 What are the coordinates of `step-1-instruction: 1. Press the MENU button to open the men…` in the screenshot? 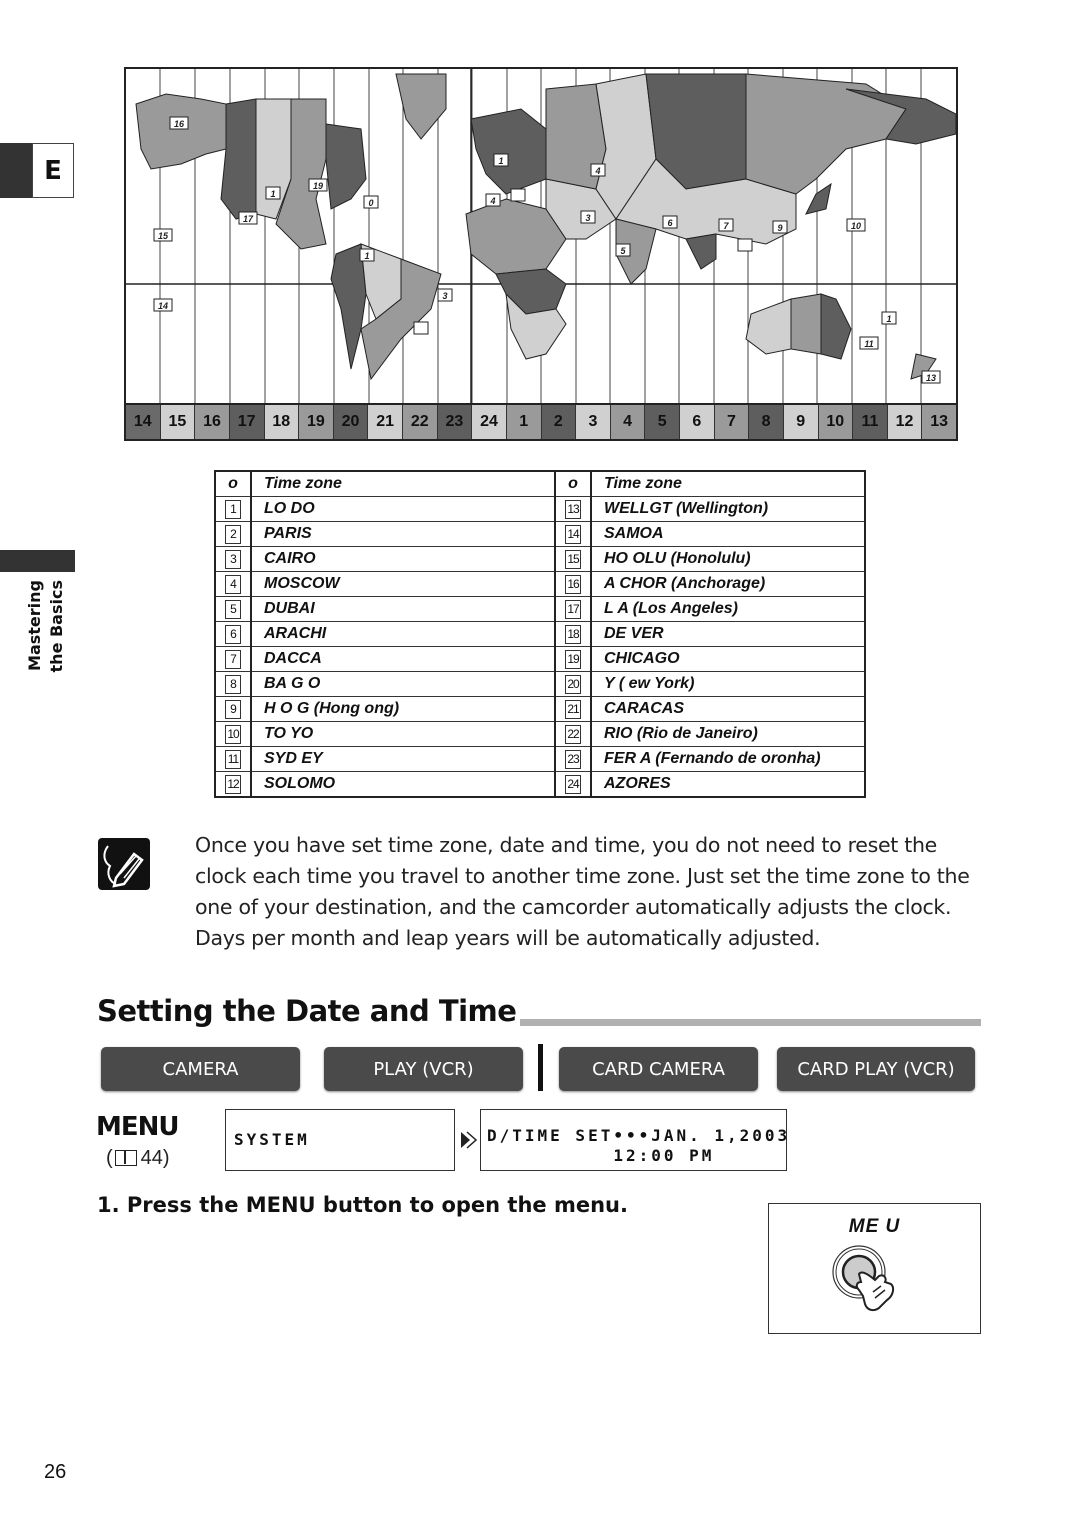 It's located at (362, 1205).